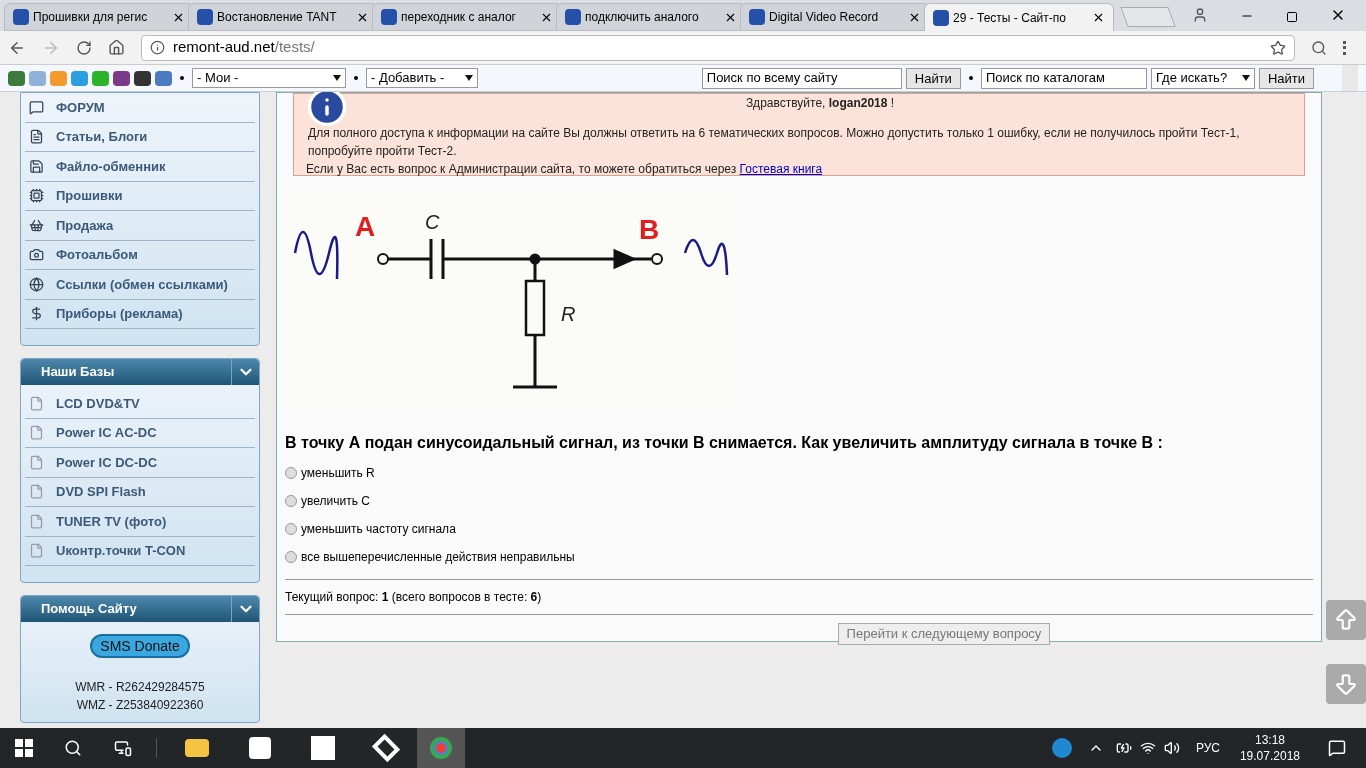 The width and height of the screenshot is (1366, 768). Describe the element at coordinates (1147, 748) in the screenshot. I see `wifi-icon` at that location.